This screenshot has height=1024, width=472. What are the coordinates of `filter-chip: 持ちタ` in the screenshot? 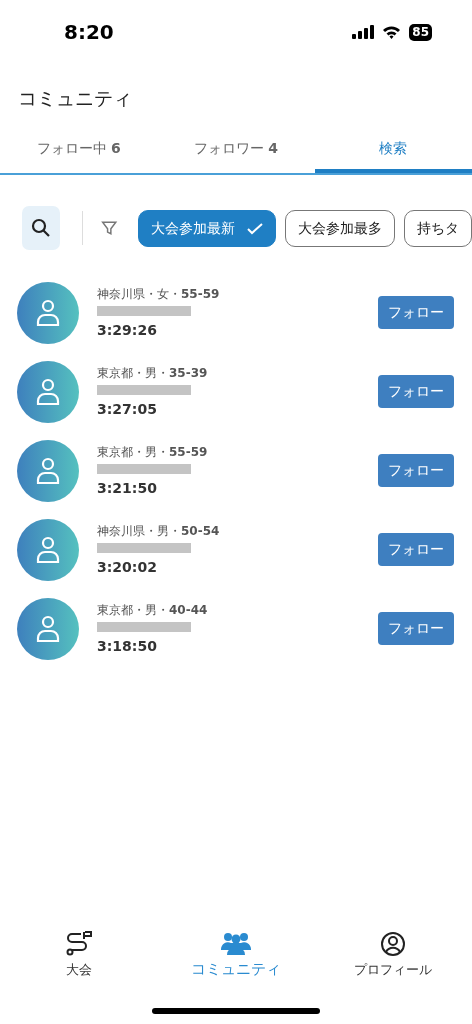 It's located at (438, 228).